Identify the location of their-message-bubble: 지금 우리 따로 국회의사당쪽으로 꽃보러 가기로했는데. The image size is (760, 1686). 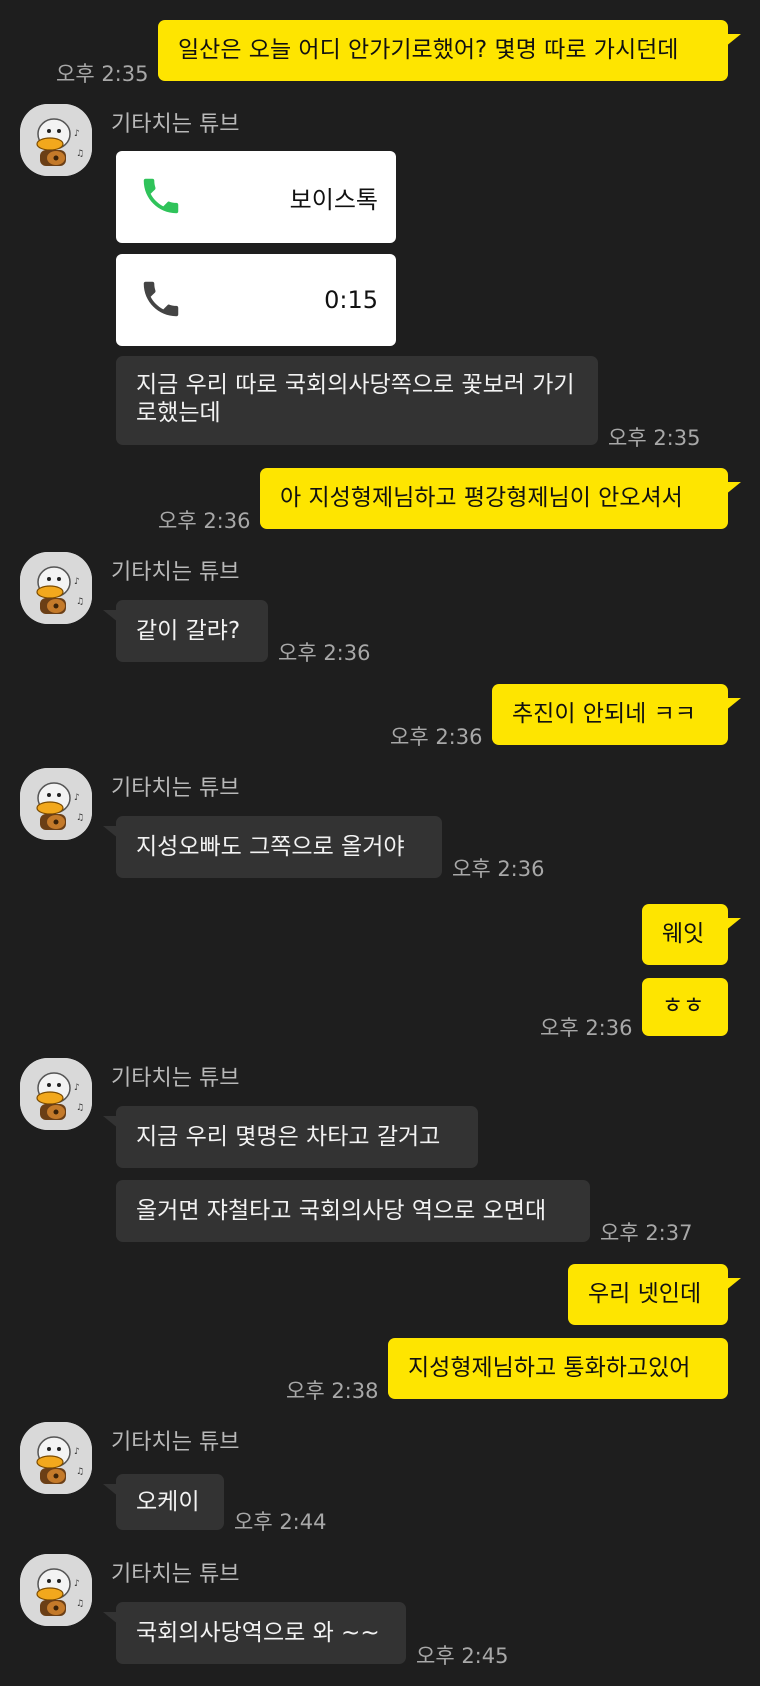
(357, 400).